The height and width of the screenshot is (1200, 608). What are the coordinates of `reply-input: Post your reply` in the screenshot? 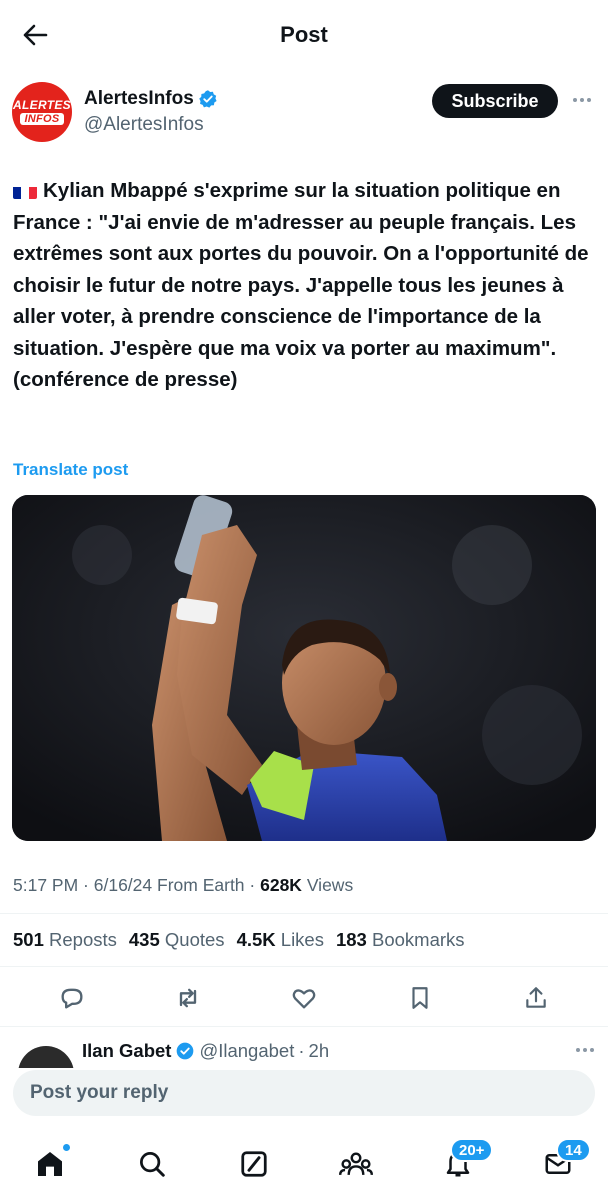 It's located at (304, 1093).